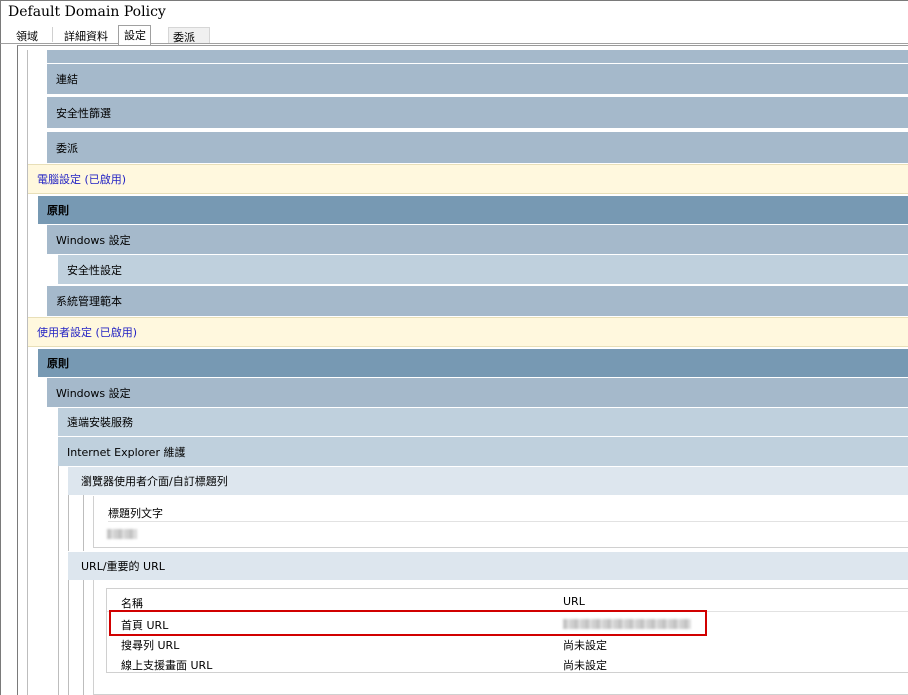 This screenshot has height=695, width=908. What do you see at coordinates (585, 665) in the screenshot?
I see `table-row-support-url: 尚未設定` at bounding box center [585, 665].